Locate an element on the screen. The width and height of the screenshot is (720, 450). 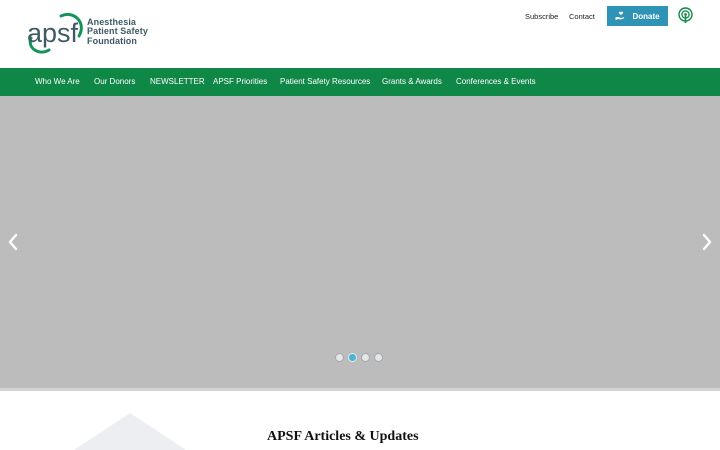
logo-mark: apsf is located at coordinates (56, 33).